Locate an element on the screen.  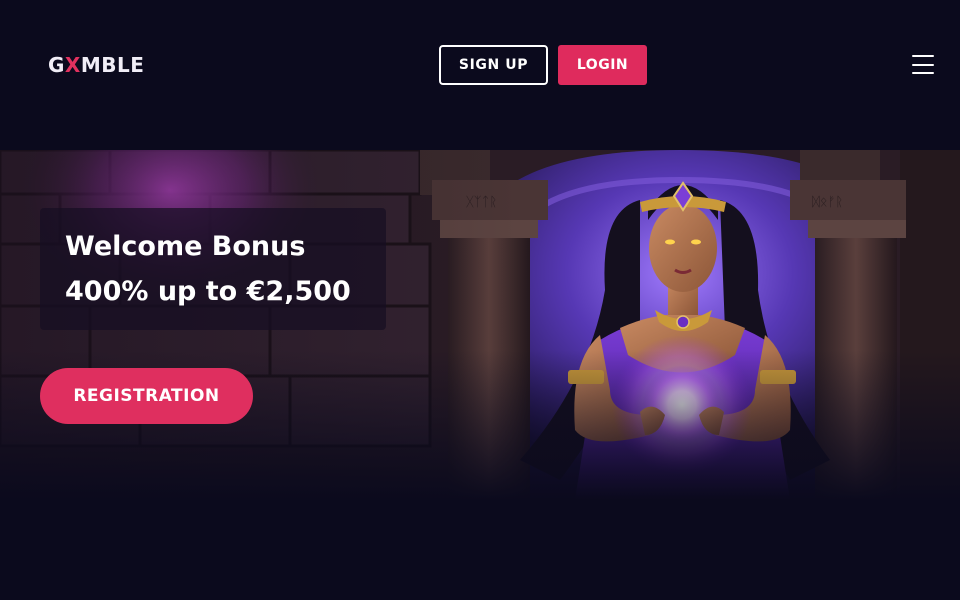
bonus-title: Welcome Bonus is located at coordinates (185, 246).